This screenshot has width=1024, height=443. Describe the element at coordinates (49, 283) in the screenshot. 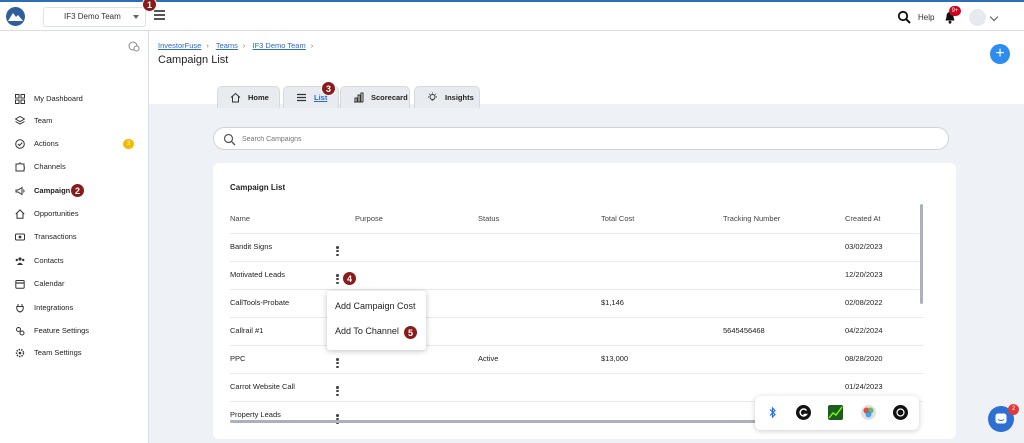

I see `sidebar-item-label: Calendar` at that location.